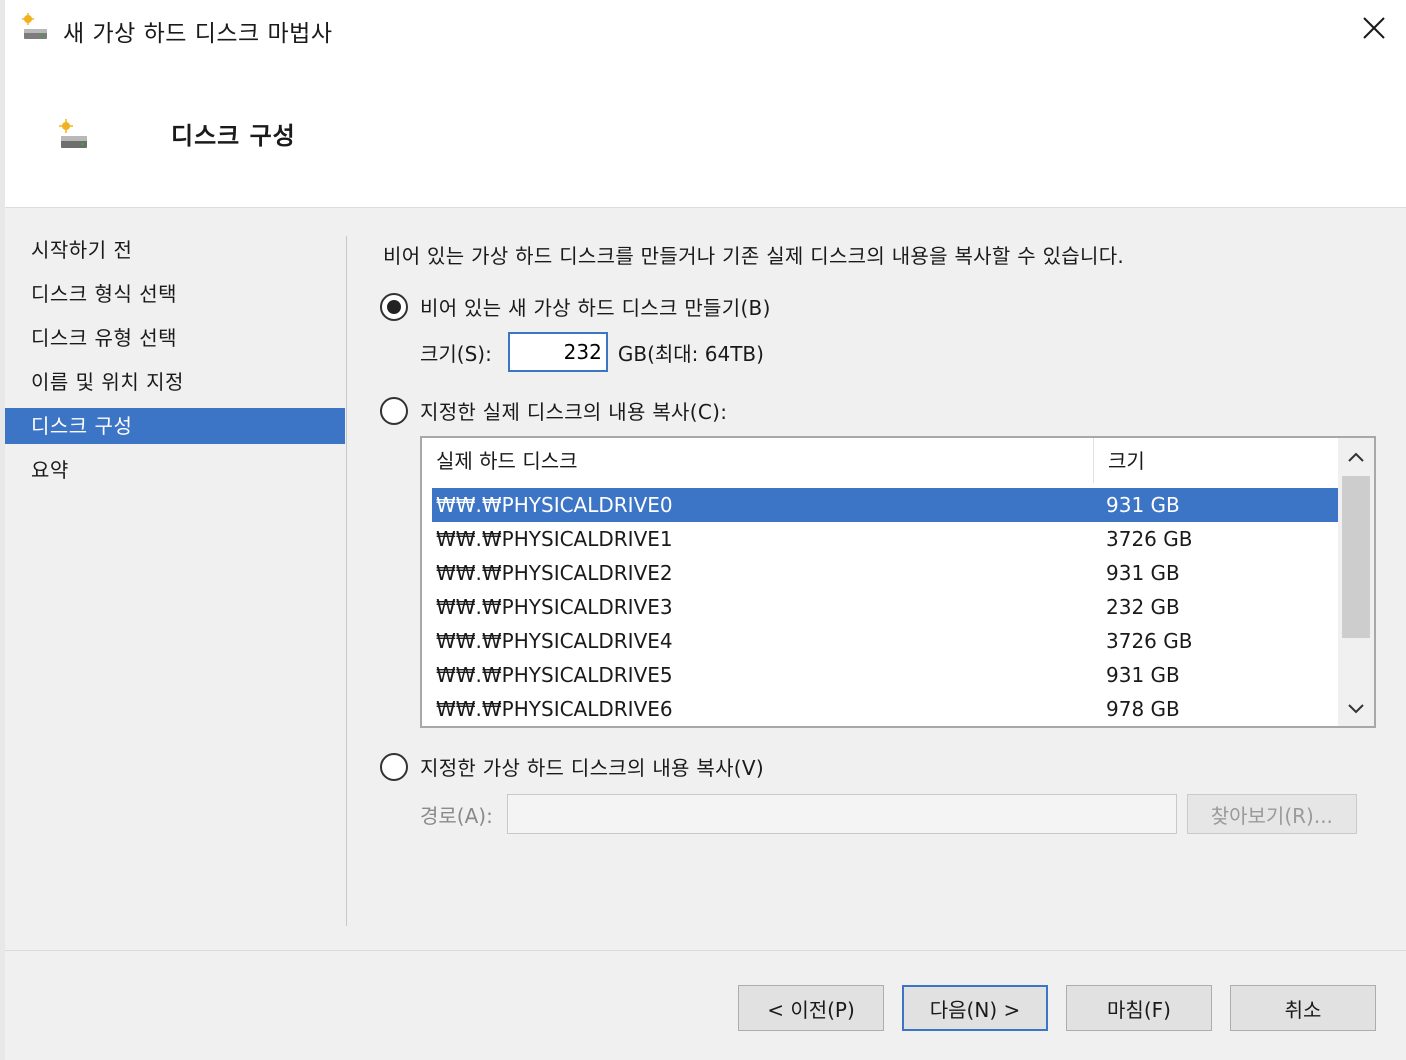 The width and height of the screenshot is (1406, 1060). What do you see at coordinates (557, 352) in the screenshot?
I see `size-input` at bounding box center [557, 352].